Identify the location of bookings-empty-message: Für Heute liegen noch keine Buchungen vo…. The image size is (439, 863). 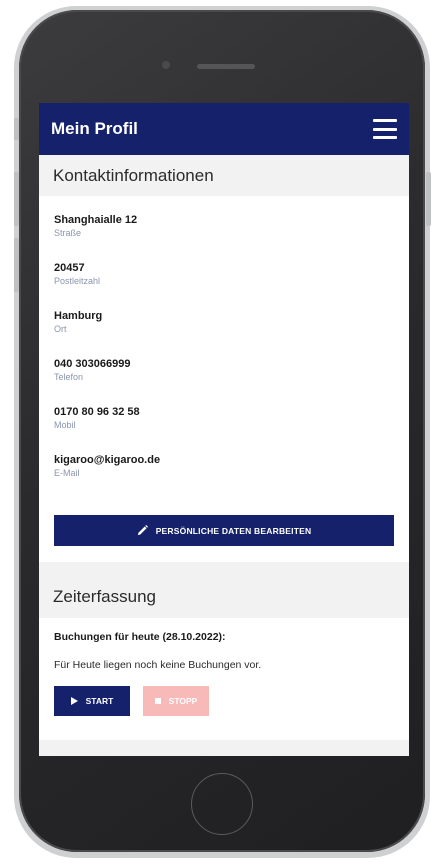
(158, 665).